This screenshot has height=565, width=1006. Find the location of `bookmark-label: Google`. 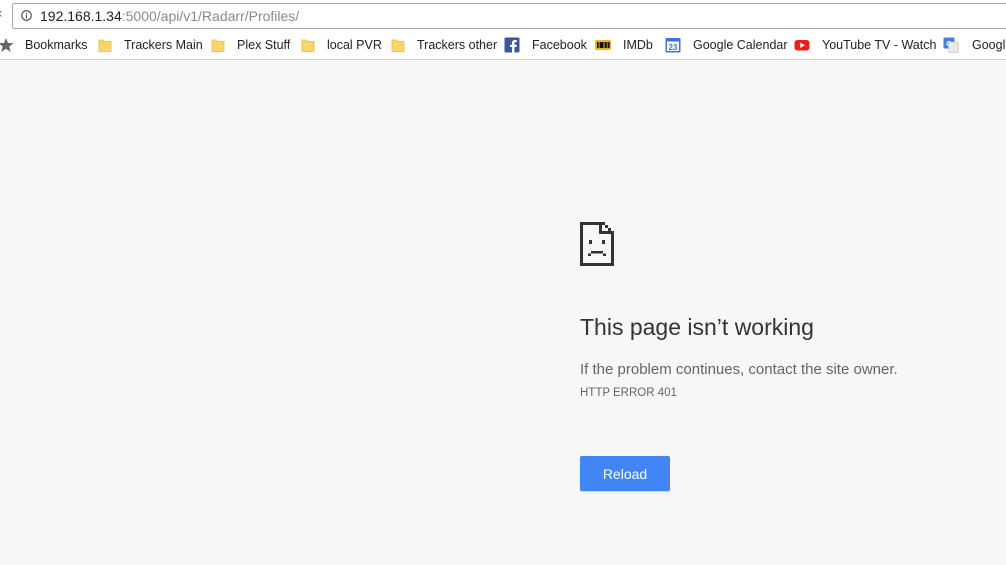

bookmark-label: Google is located at coordinates (989, 45).